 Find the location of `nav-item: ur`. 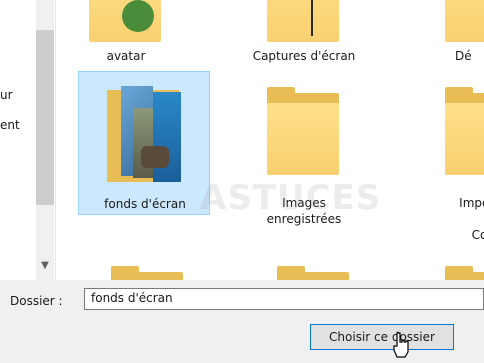

nav-item: ur is located at coordinates (6, 95).